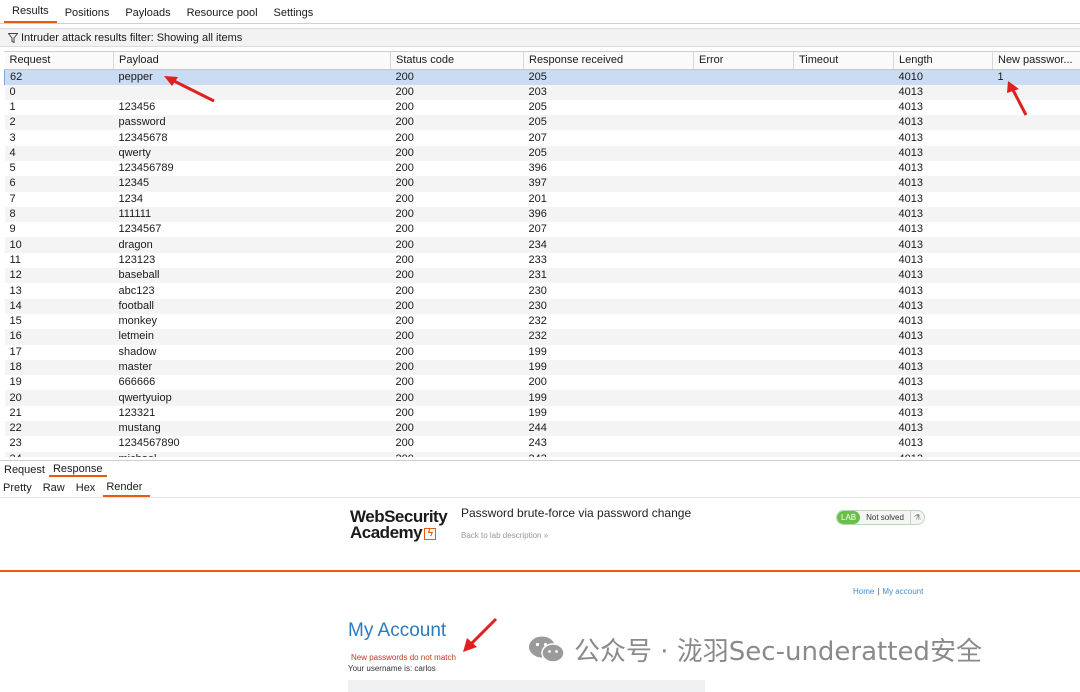 The width and height of the screenshot is (1080, 692). Describe the element at coordinates (902, 591) in the screenshot. I see `nav-my-account-link: My account` at that location.